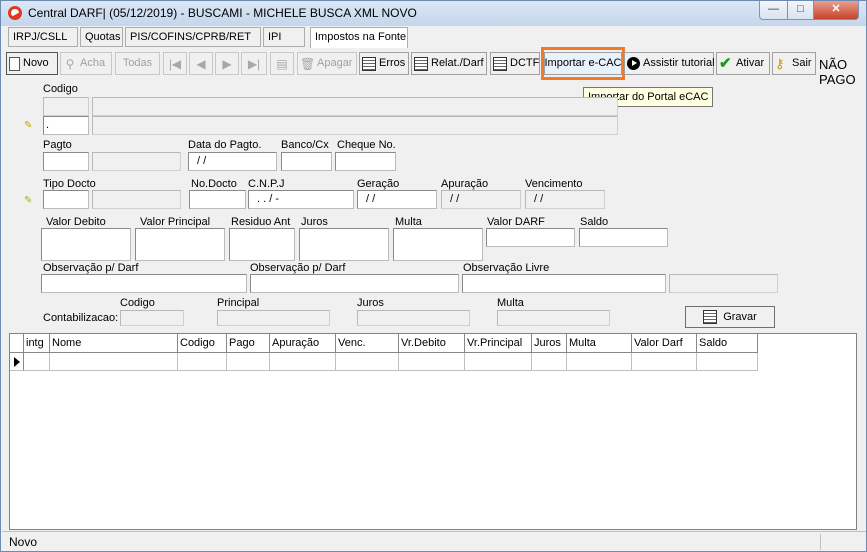 This screenshot has height=552, width=867. What do you see at coordinates (202, 343) in the screenshot?
I see `grid-header-codigo: Codigo` at bounding box center [202, 343].